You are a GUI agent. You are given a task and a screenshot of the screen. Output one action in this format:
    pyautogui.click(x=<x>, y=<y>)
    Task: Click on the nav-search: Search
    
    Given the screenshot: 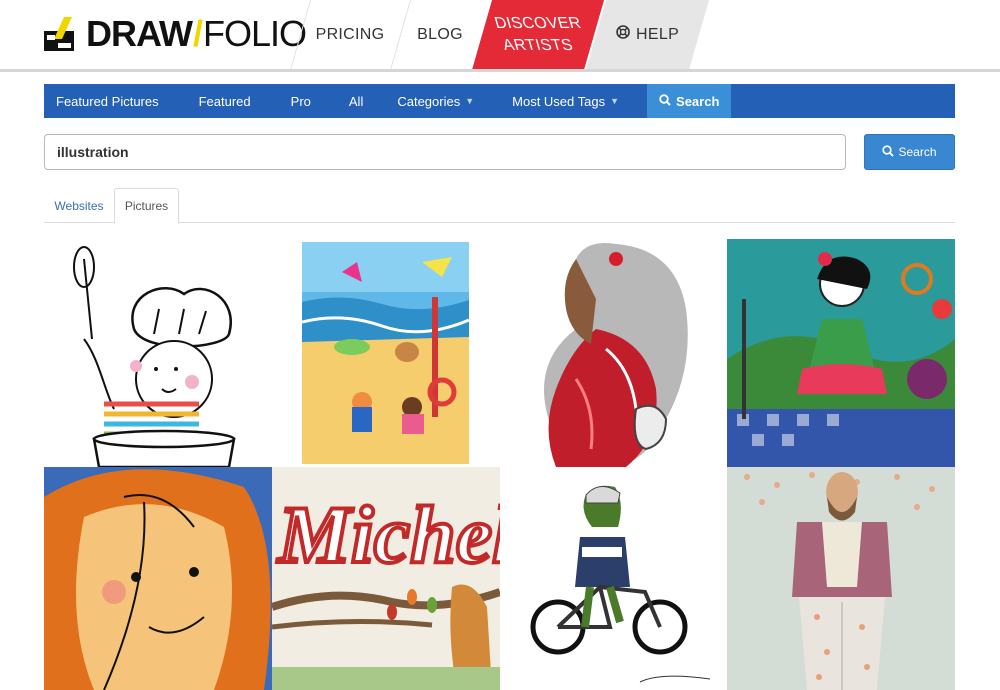 What is the action you would take?
    pyautogui.click(x=689, y=101)
    